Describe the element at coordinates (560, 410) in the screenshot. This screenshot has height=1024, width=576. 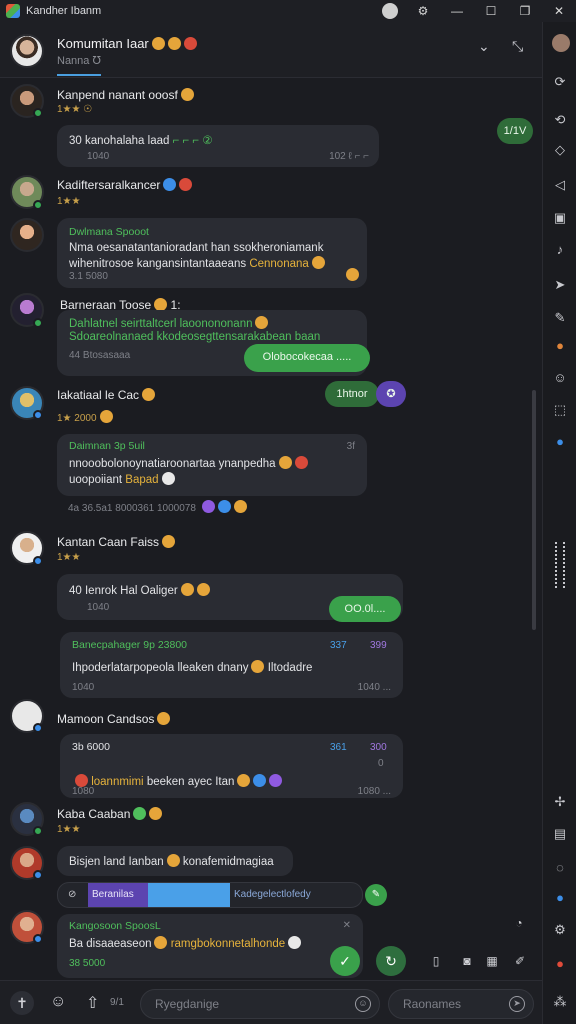
I see `image-icon: ⬚` at that location.